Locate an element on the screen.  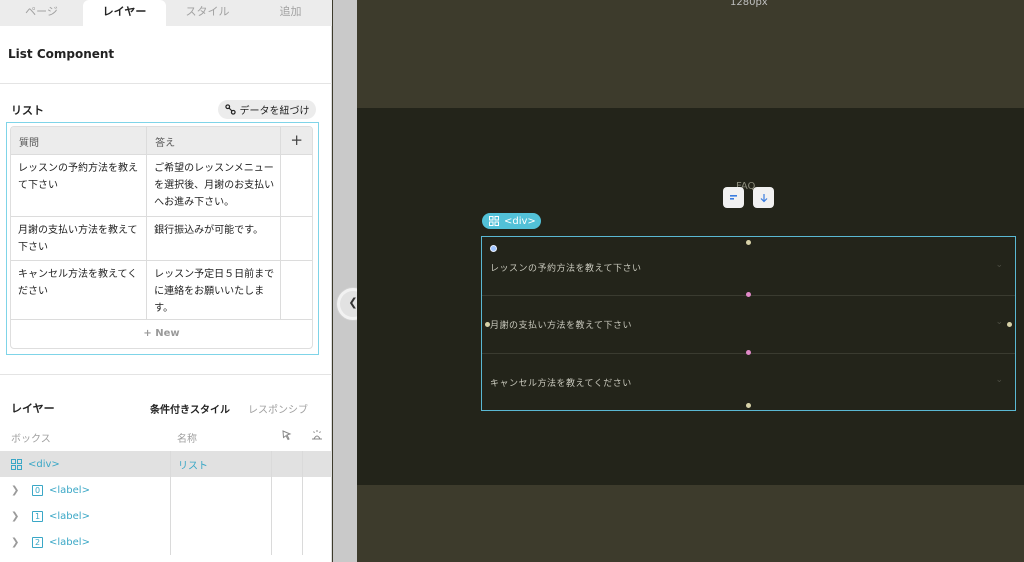
resize-handle-left is located at coordinates (487, 324).